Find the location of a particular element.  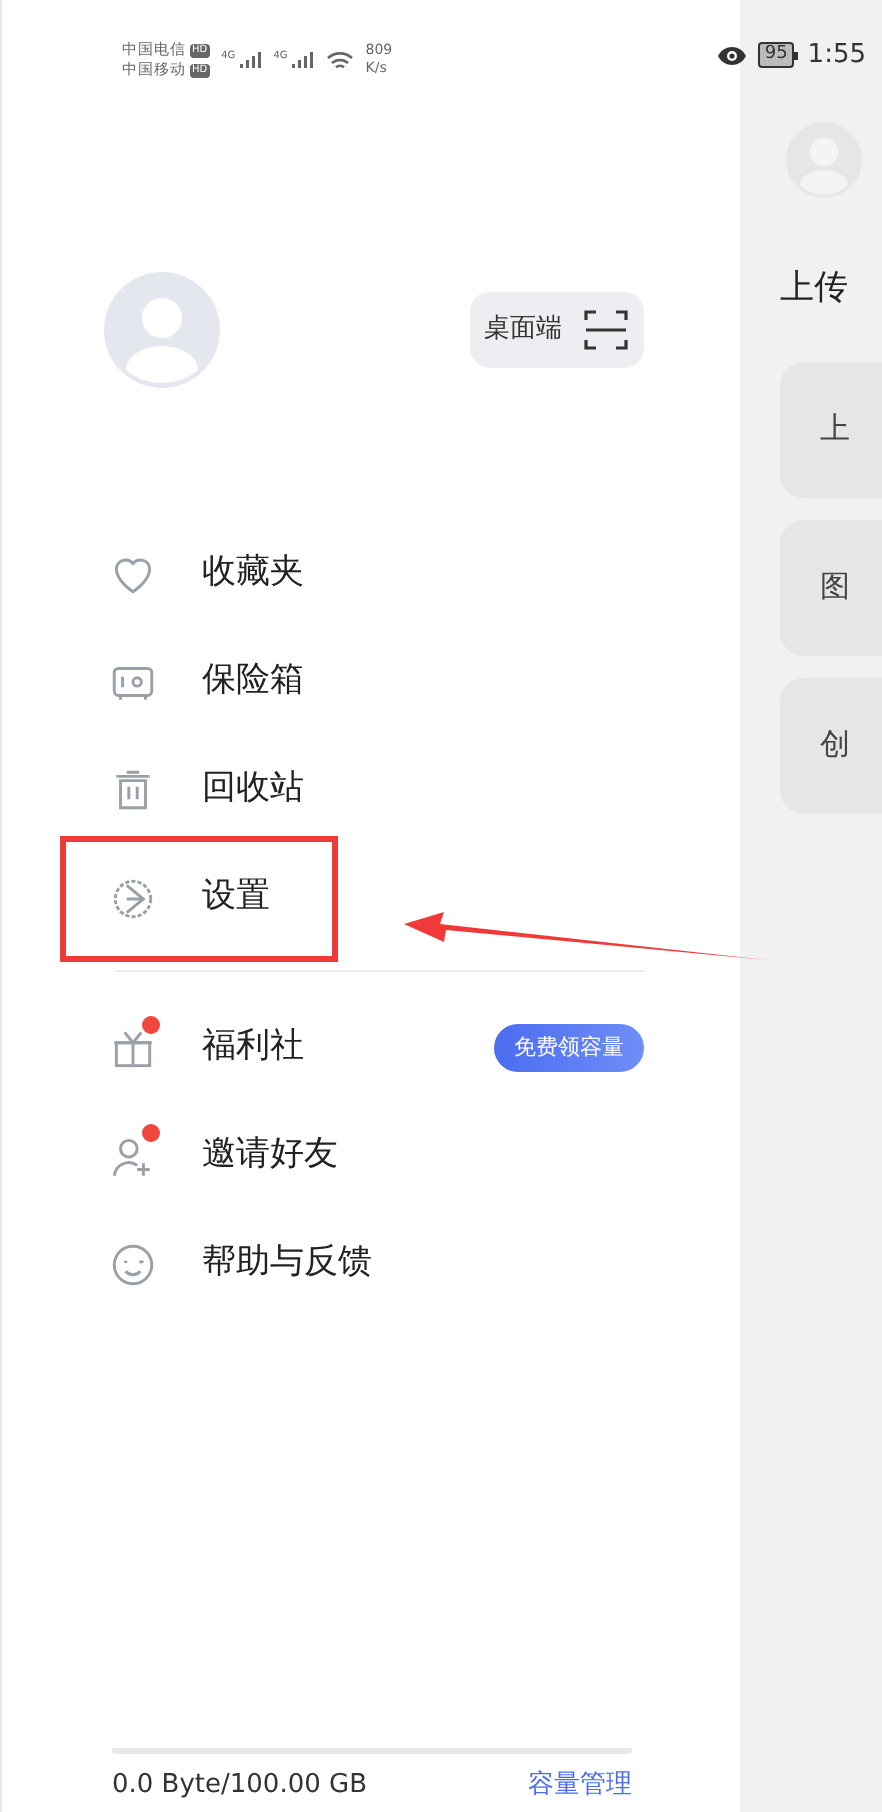

desktop-button: 桌面端 is located at coordinates (557, 330).